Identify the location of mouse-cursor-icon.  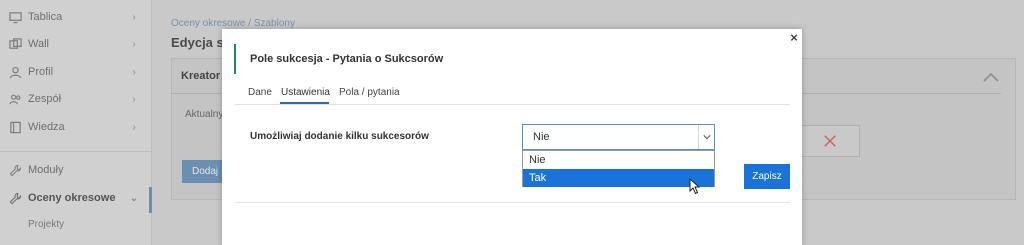
(695, 186).